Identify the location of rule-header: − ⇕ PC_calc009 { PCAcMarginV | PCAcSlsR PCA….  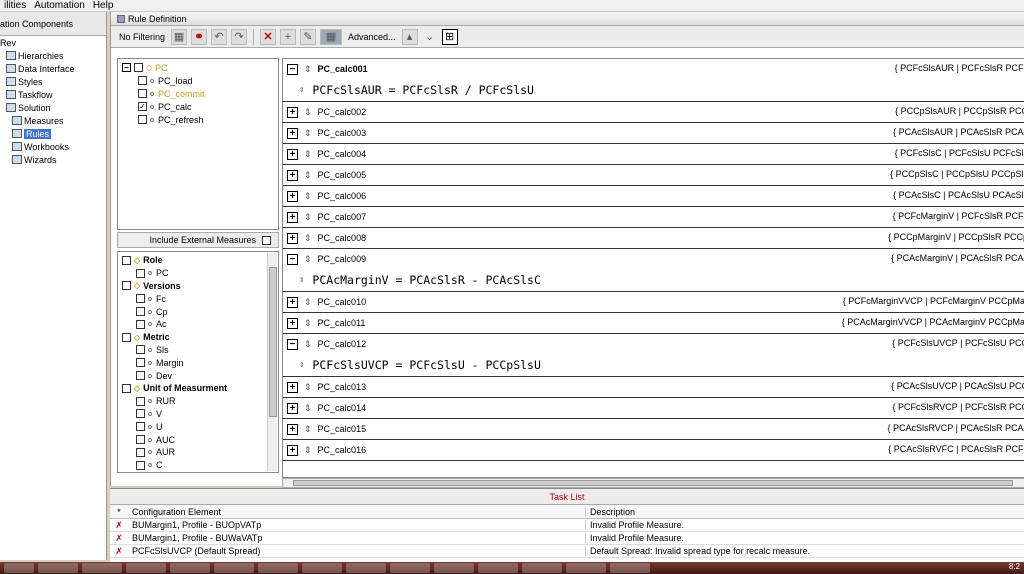
(653, 259).